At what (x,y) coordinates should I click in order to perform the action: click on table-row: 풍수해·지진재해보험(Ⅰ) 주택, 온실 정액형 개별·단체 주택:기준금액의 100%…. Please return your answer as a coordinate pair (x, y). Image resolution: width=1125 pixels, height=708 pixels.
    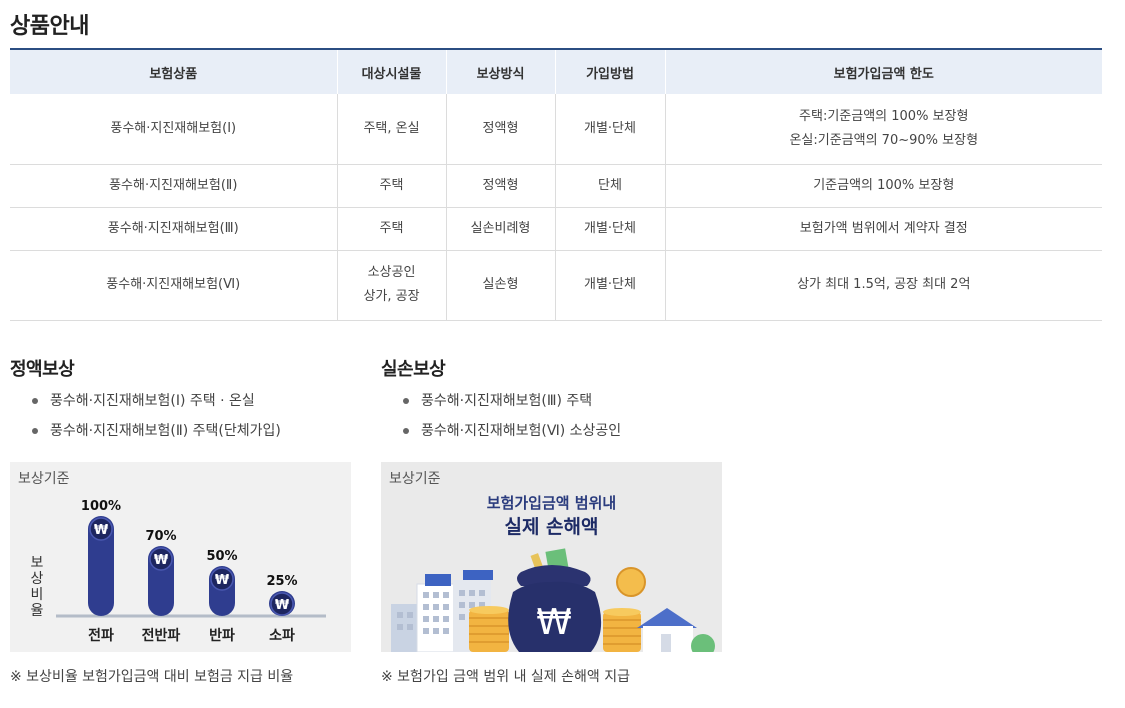
    Looking at the image, I should click on (556, 129).